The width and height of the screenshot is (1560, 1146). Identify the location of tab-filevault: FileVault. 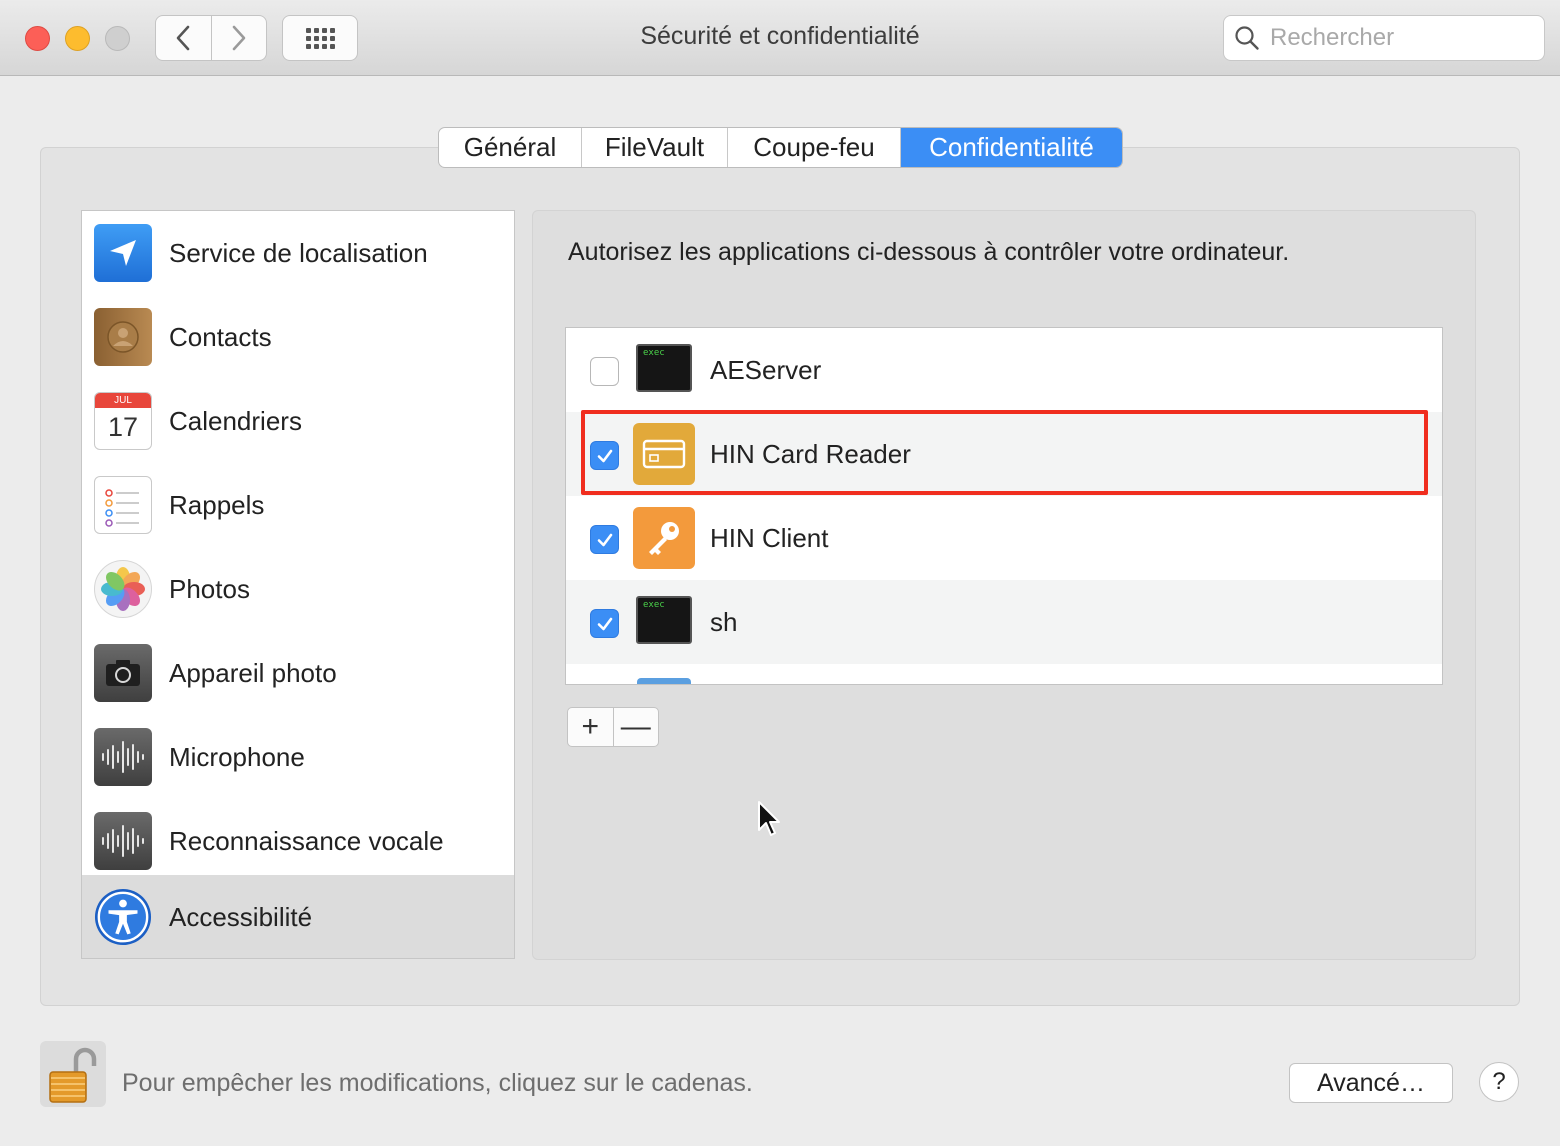
(654, 147).